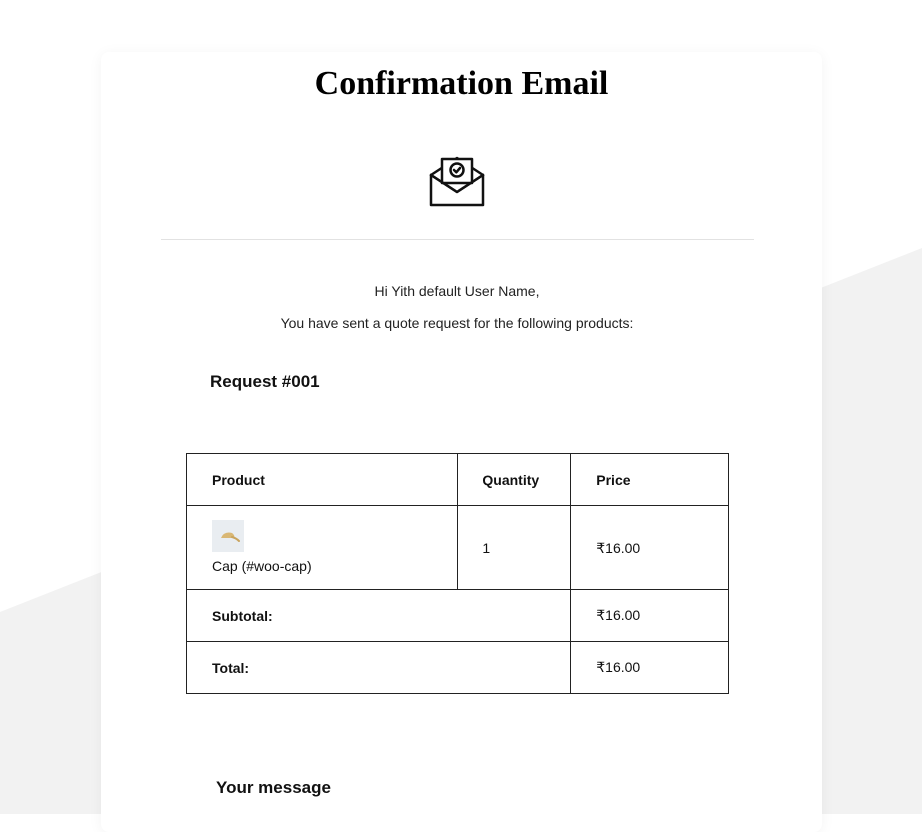 This screenshot has height=832, width=922. I want to click on page-title: Confirmation Email, so click(461, 83).